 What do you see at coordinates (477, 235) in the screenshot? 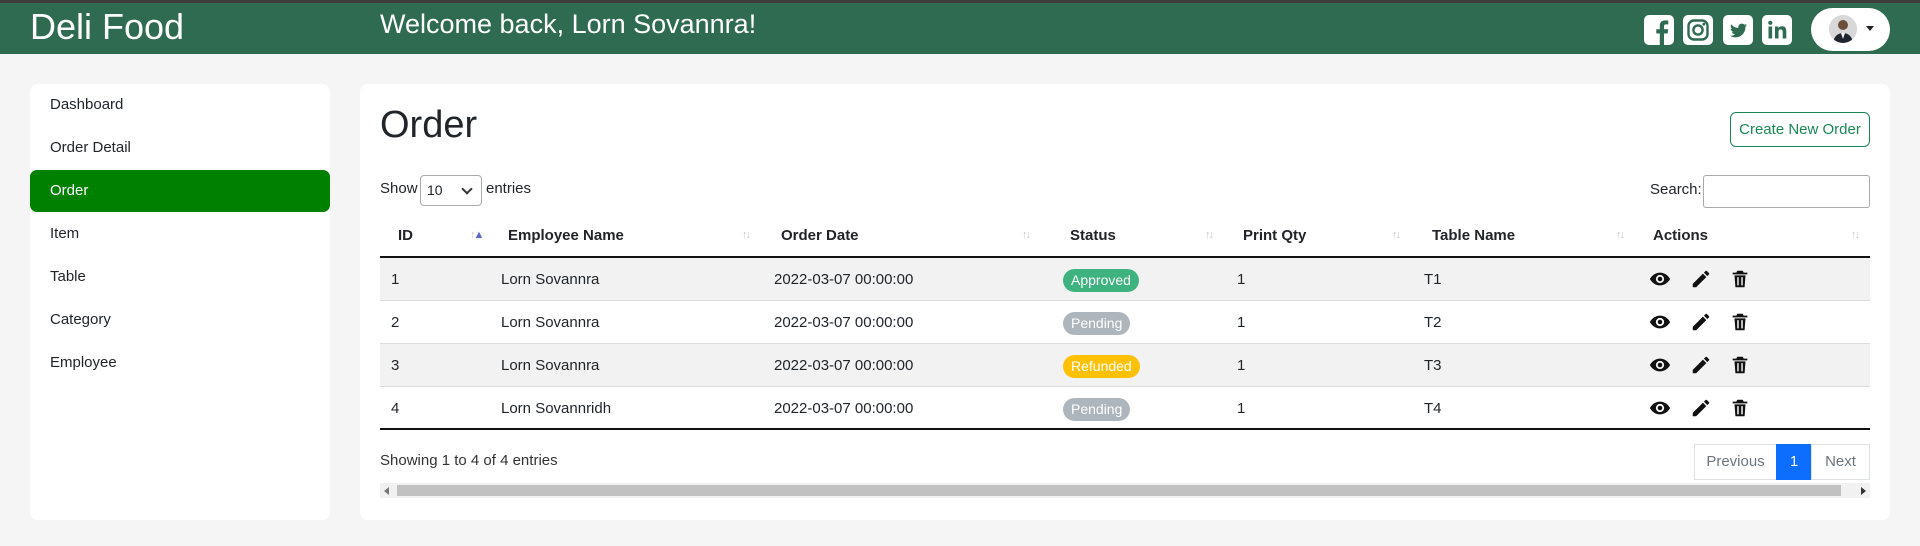
I see `sort-ascending-icon: ↑▲` at bounding box center [477, 235].